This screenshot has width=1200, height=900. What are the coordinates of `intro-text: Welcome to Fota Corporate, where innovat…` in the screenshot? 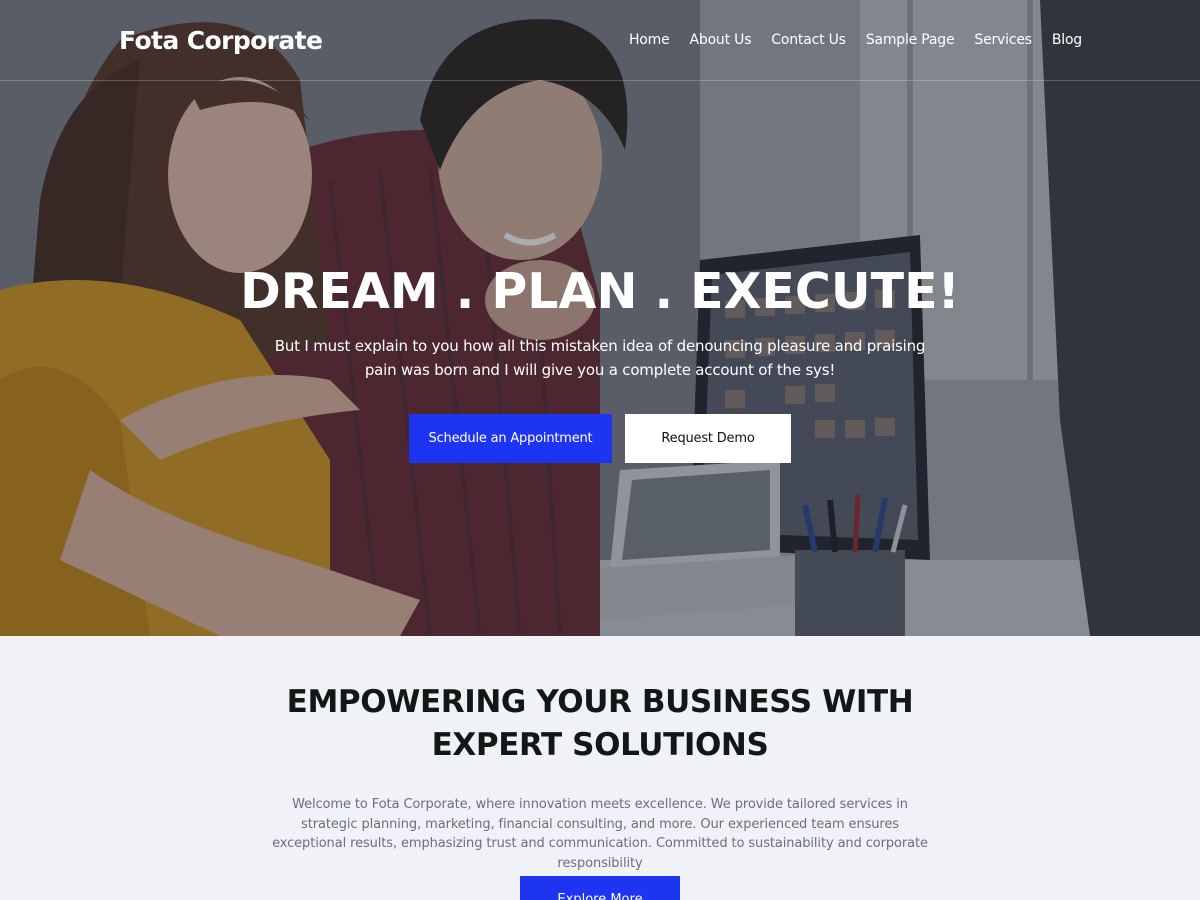 It's located at (600, 834).